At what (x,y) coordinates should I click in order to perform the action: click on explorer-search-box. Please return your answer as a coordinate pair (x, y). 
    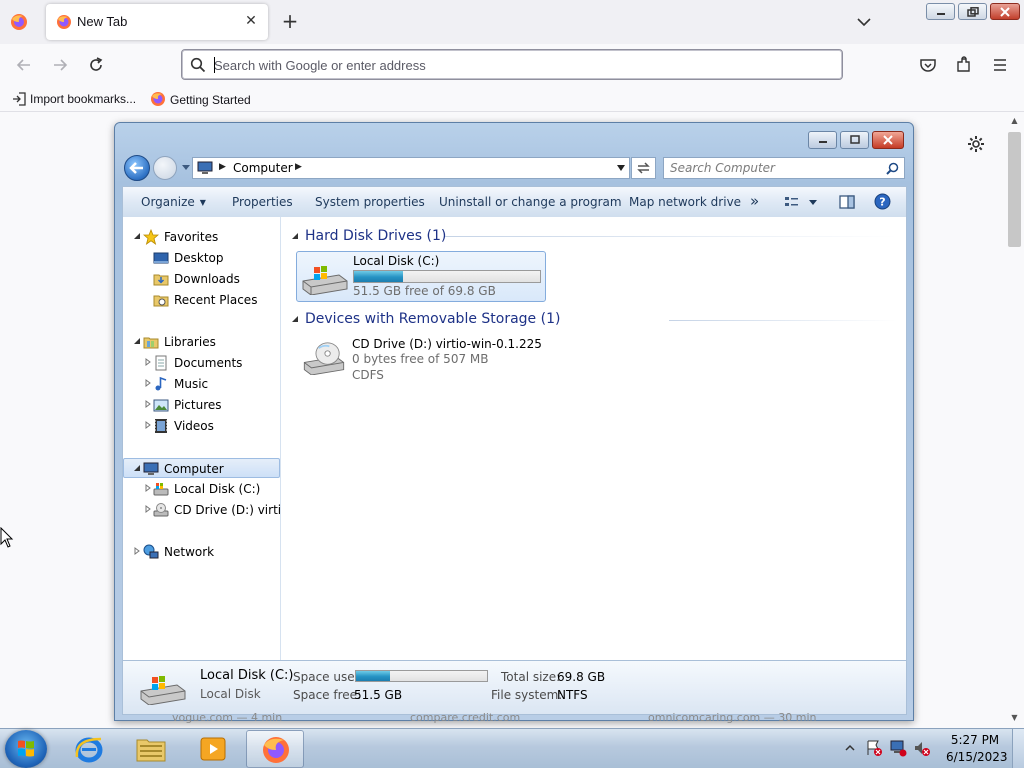
    Looking at the image, I should click on (784, 168).